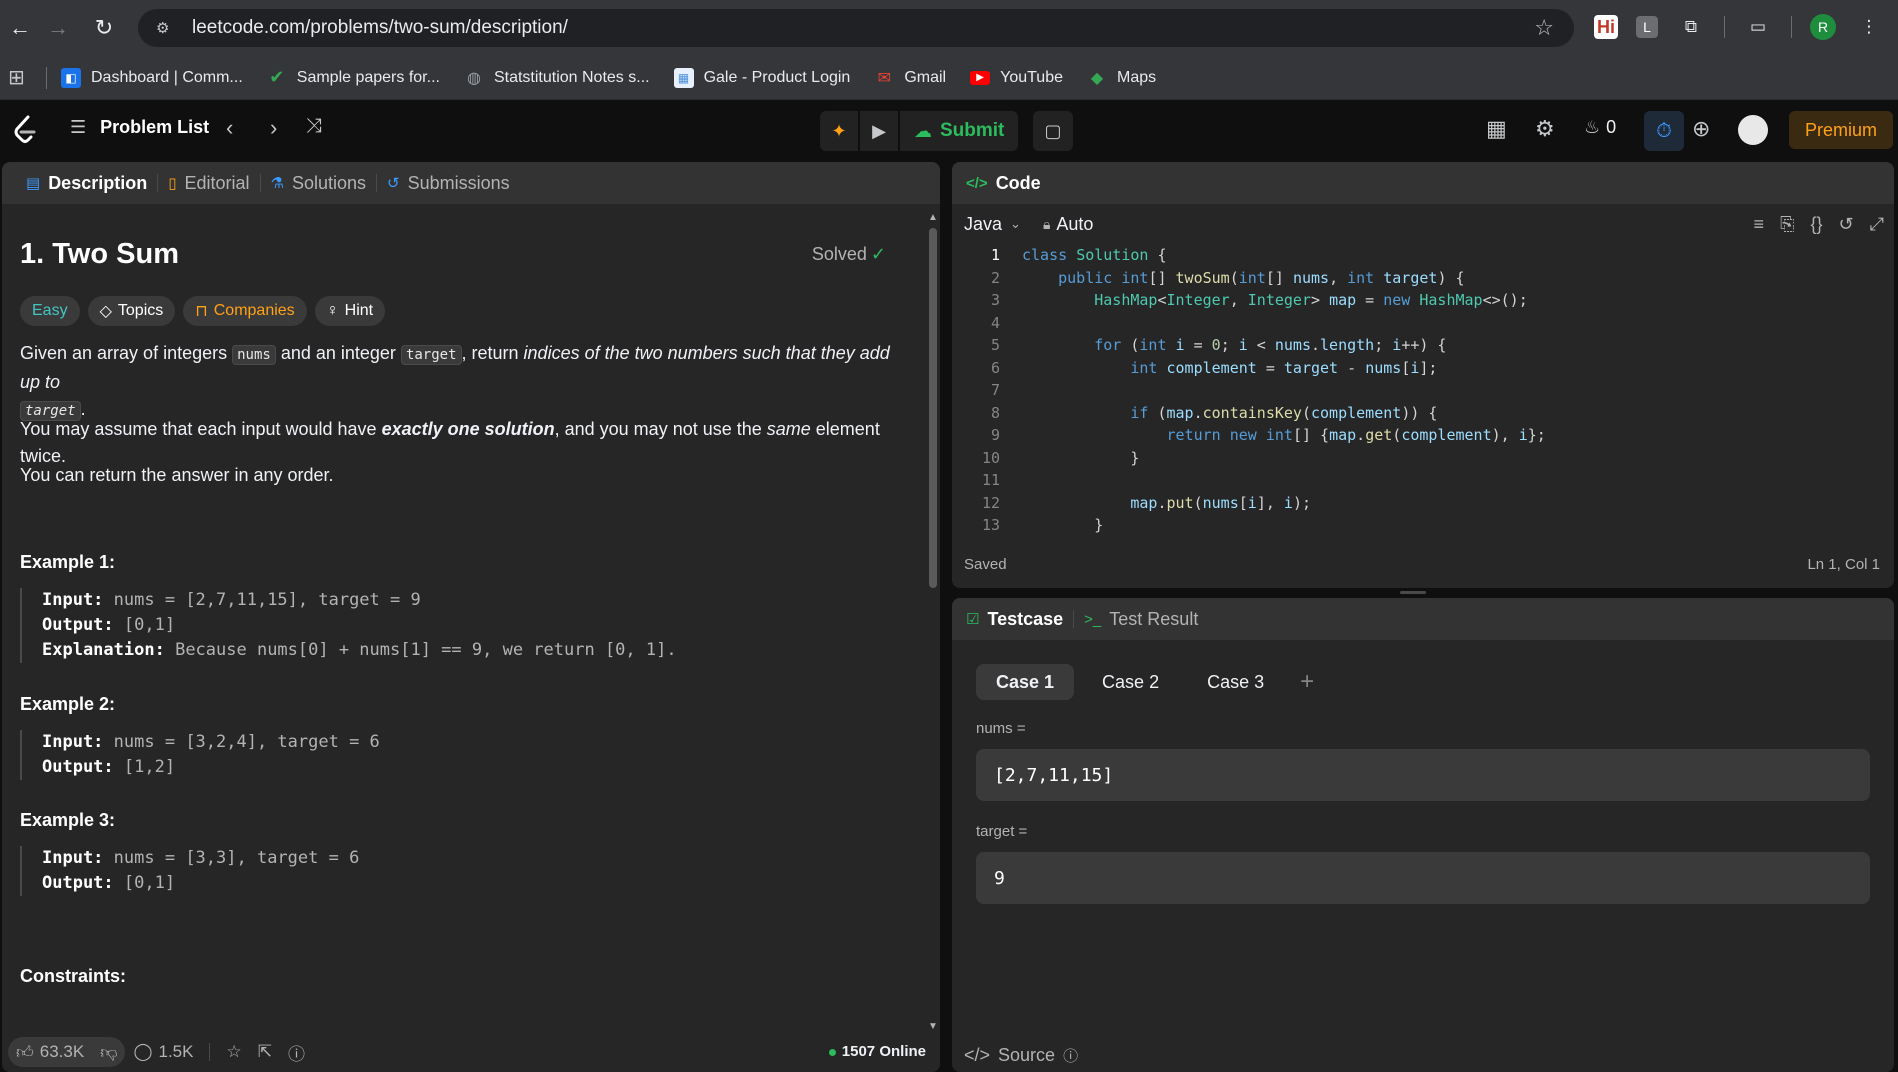  What do you see at coordinates (1823, 27) in the screenshot?
I see `profile-avatar: R` at bounding box center [1823, 27].